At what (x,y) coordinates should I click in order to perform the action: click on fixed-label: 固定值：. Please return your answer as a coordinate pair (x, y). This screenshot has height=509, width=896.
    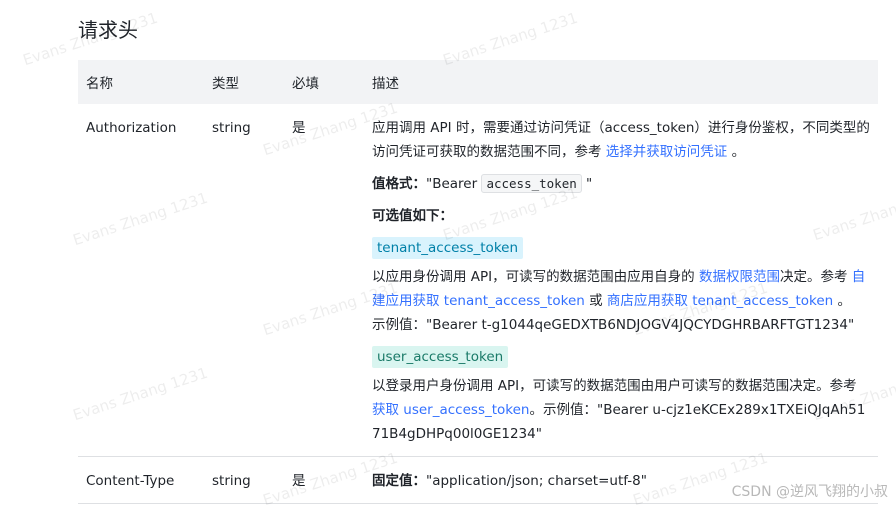
    Looking at the image, I should click on (399, 481).